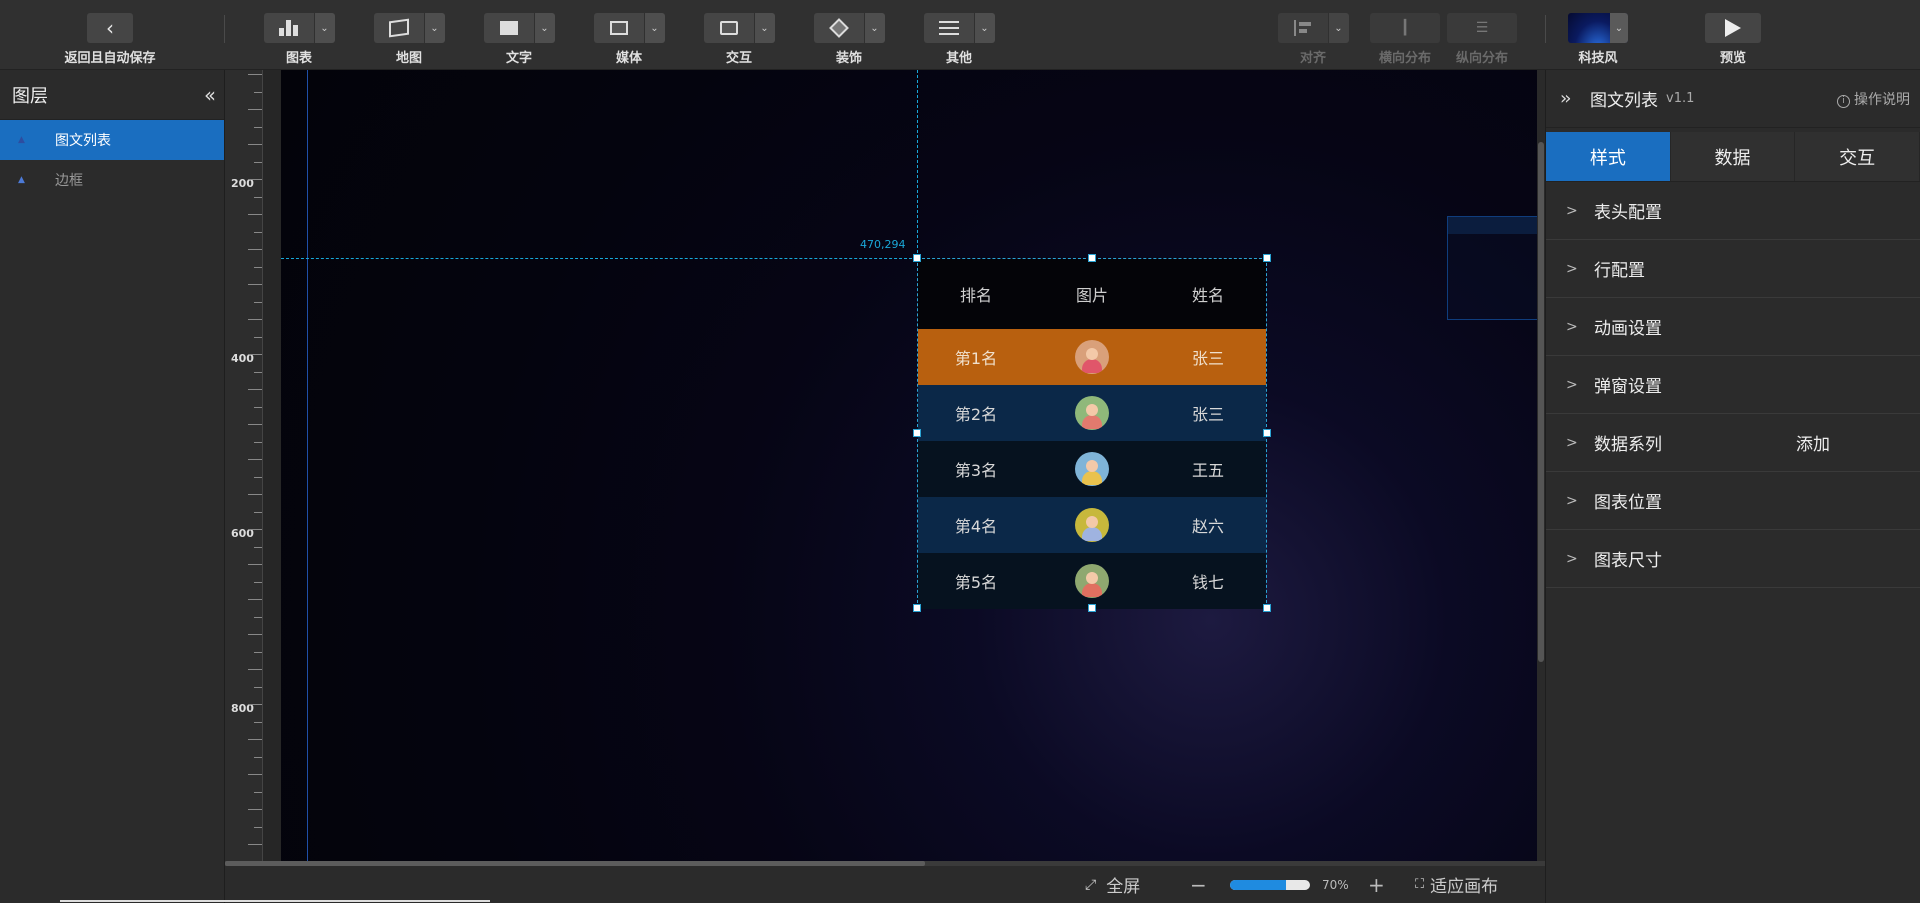 Image resolution: width=1920 pixels, height=903 pixels. I want to click on expand-icon: ⤢, so click(1091, 884).